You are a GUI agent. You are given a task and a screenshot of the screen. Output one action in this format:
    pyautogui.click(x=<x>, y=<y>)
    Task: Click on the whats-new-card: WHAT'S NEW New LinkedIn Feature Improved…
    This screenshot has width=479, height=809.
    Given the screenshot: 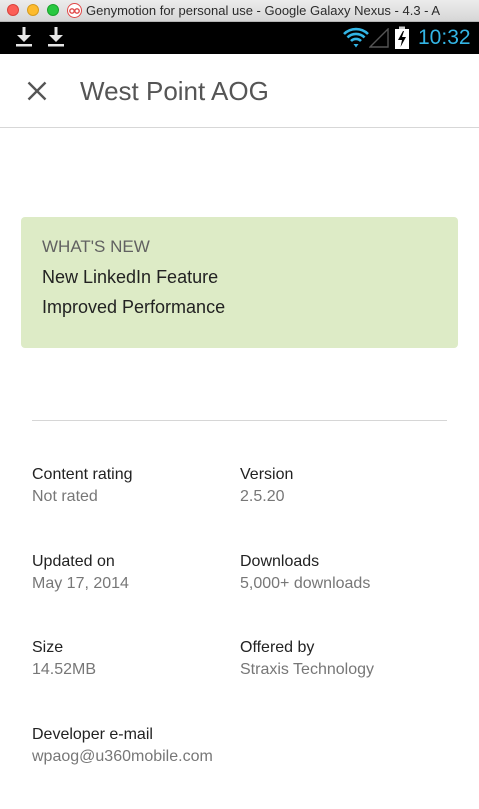 What is the action you would take?
    pyautogui.click(x=239, y=282)
    